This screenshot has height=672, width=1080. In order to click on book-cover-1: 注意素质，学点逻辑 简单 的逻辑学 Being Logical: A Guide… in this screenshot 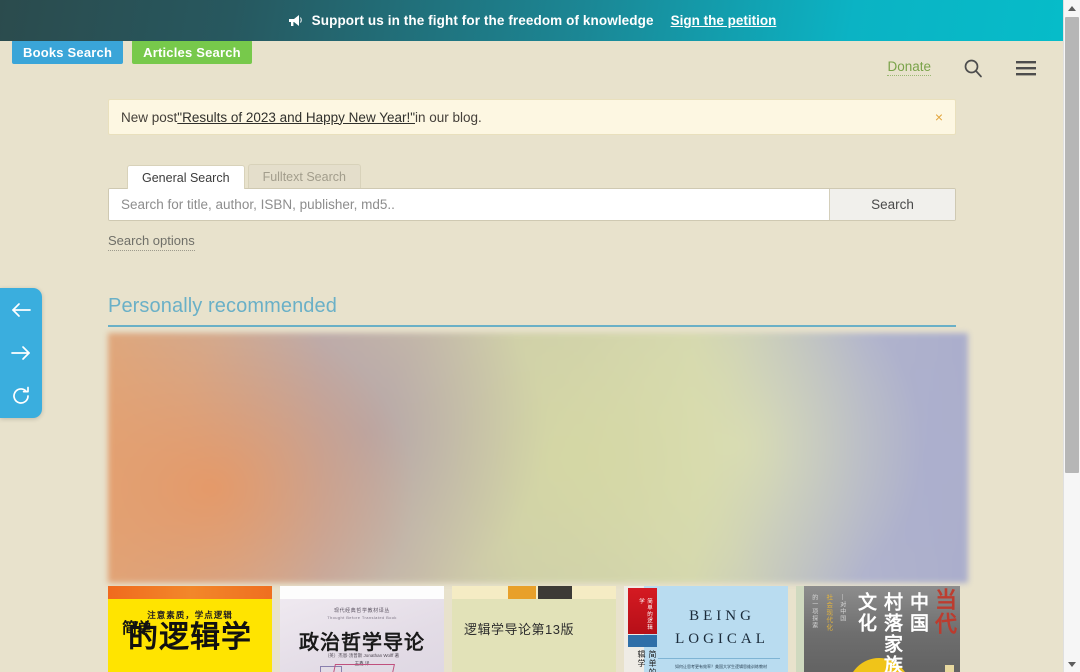, I will do `click(190, 629)`.